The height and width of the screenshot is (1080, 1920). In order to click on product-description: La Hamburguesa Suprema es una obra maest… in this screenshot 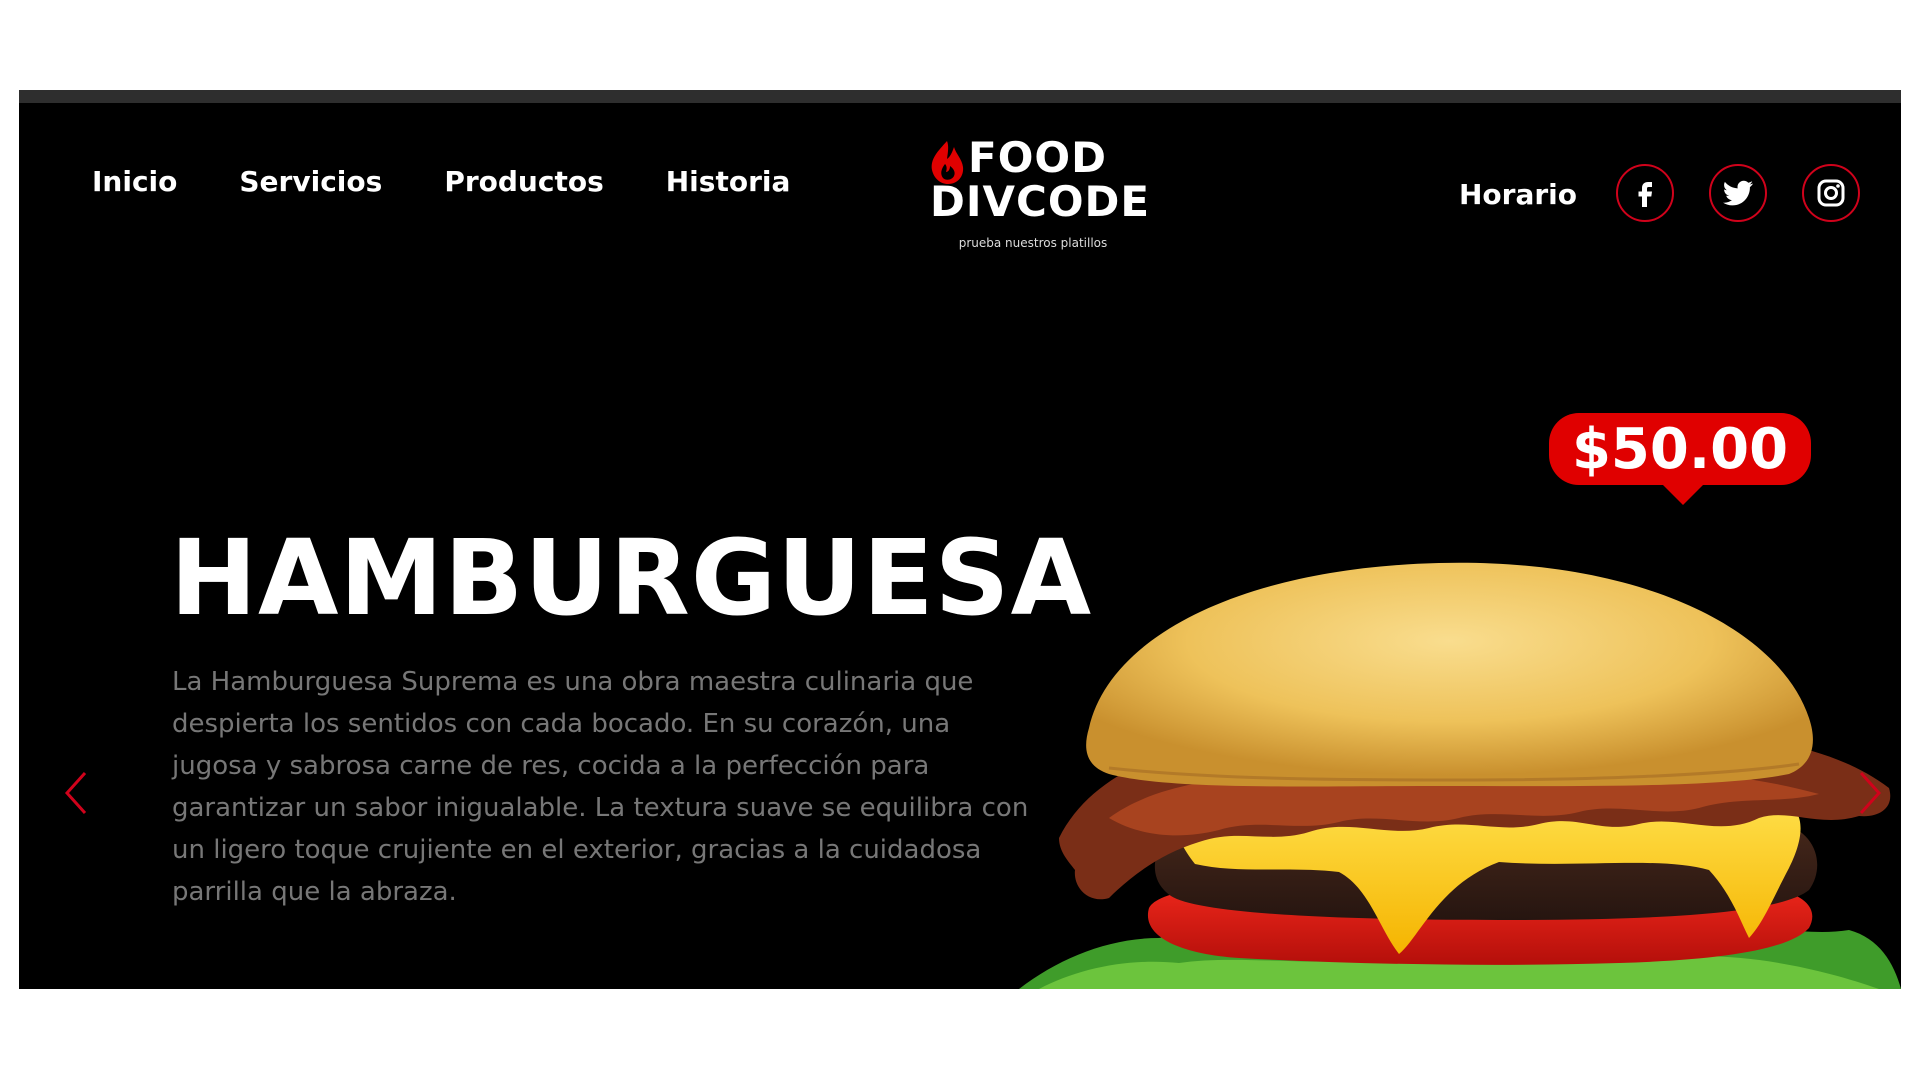, I will do `click(600, 787)`.